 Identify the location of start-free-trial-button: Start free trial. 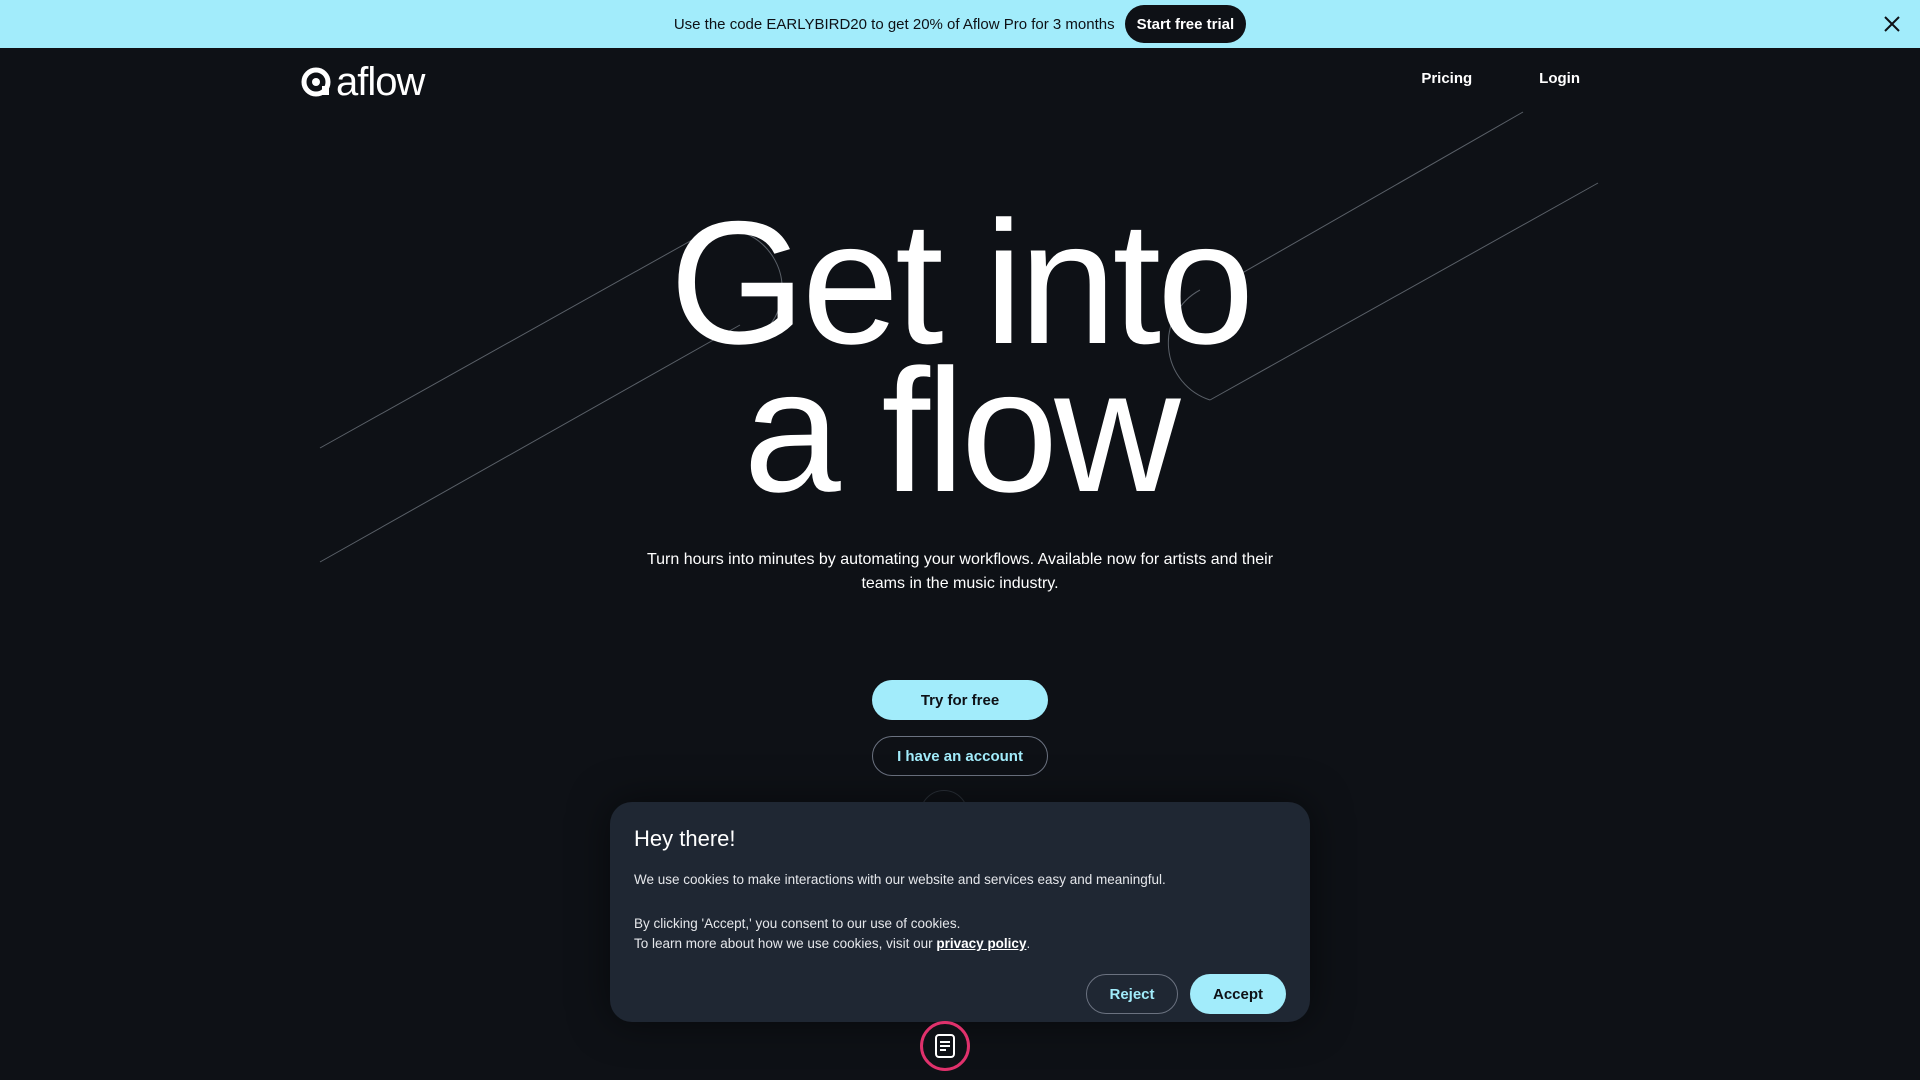
(1185, 24).